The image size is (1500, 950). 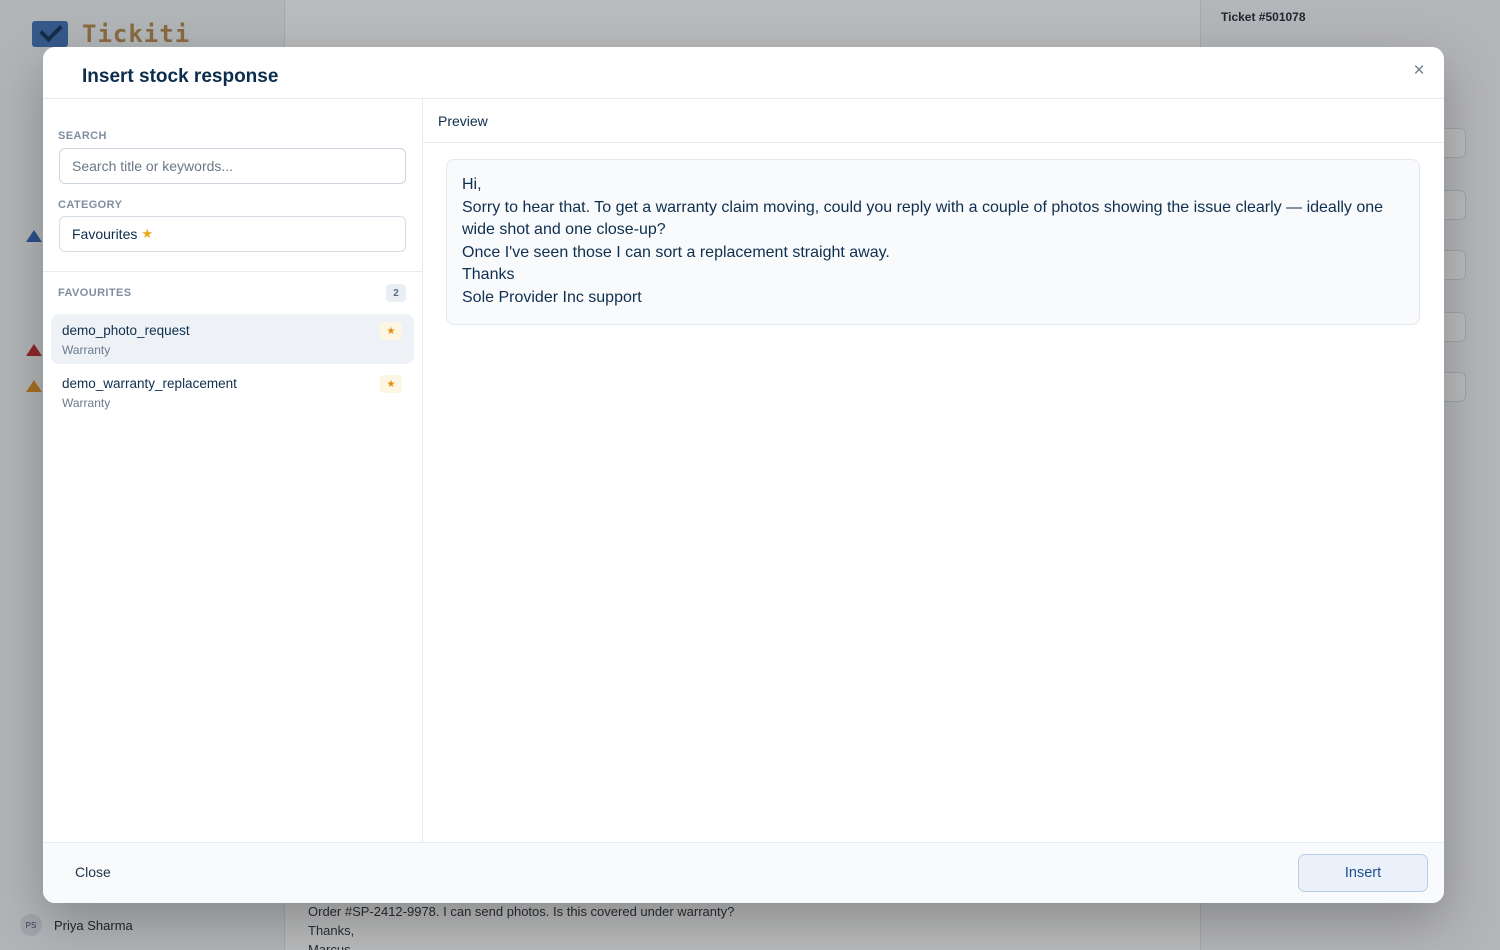 What do you see at coordinates (82, 136) in the screenshot?
I see `search-label: SEARCH` at bounding box center [82, 136].